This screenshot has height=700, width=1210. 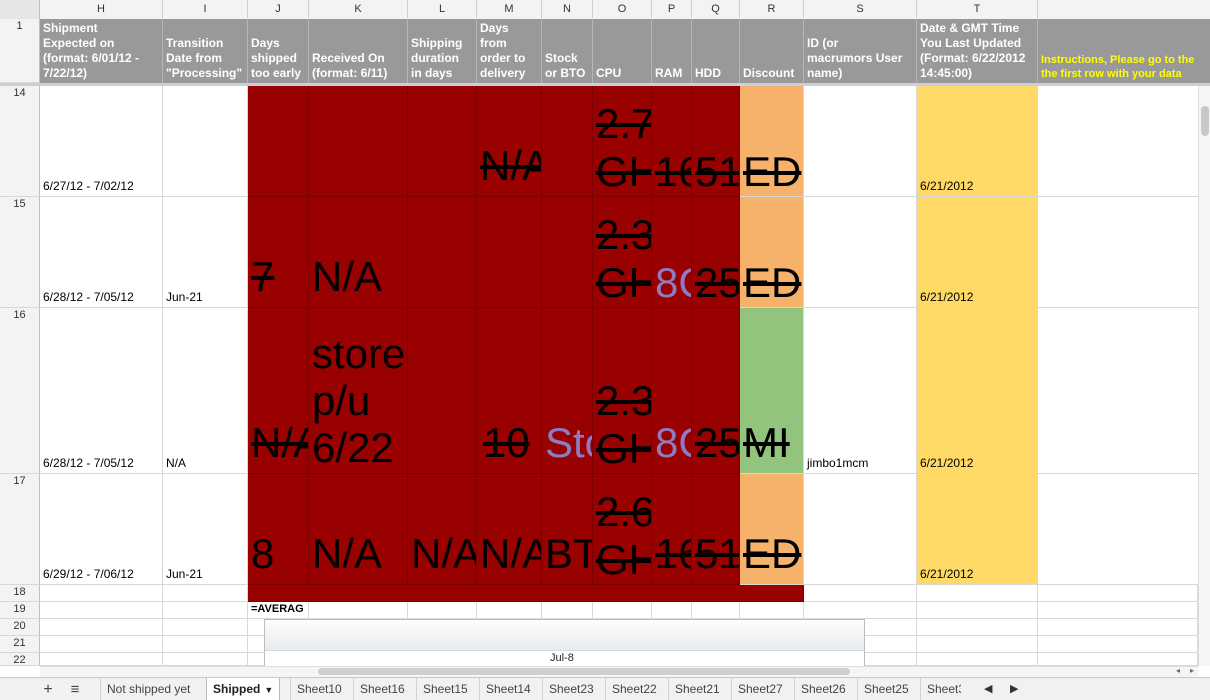 I want to click on tab-not-shipped-yet: Not shipped yet, so click(x=148, y=689).